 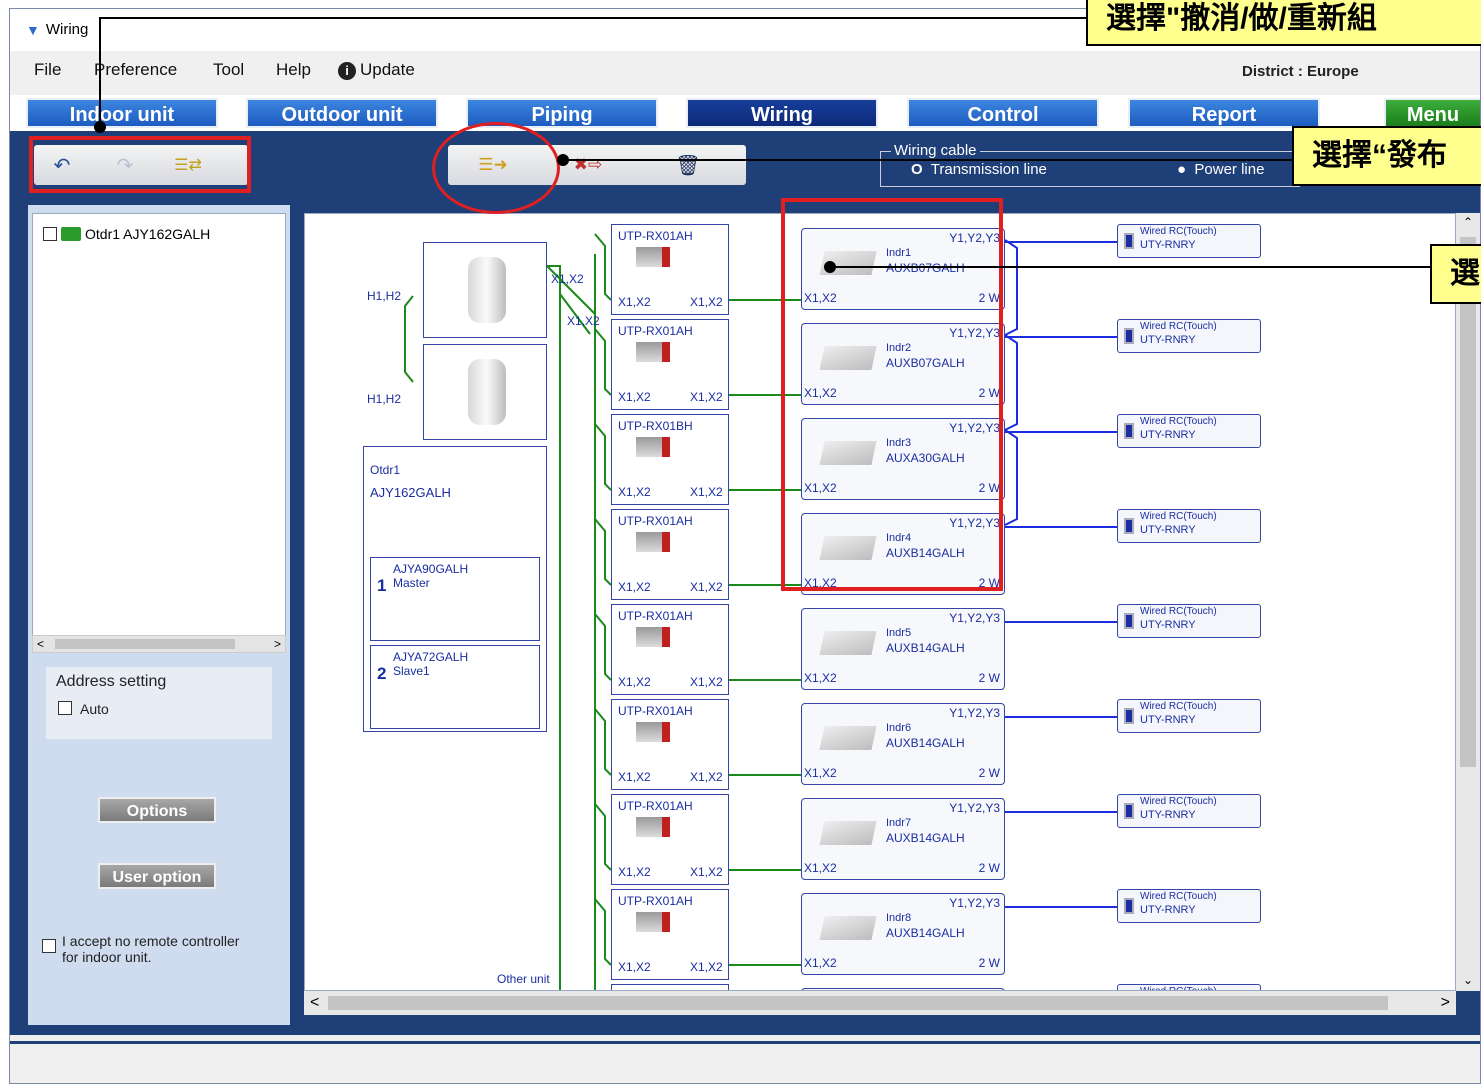 I want to click on tree-item-checkbox, so click(x=50, y=234).